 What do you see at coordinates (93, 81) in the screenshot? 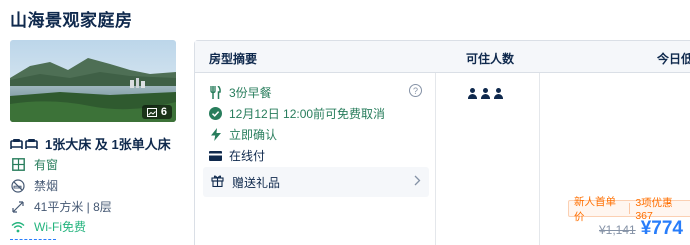
I see `room-photo: 6` at bounding box center [93, 81].